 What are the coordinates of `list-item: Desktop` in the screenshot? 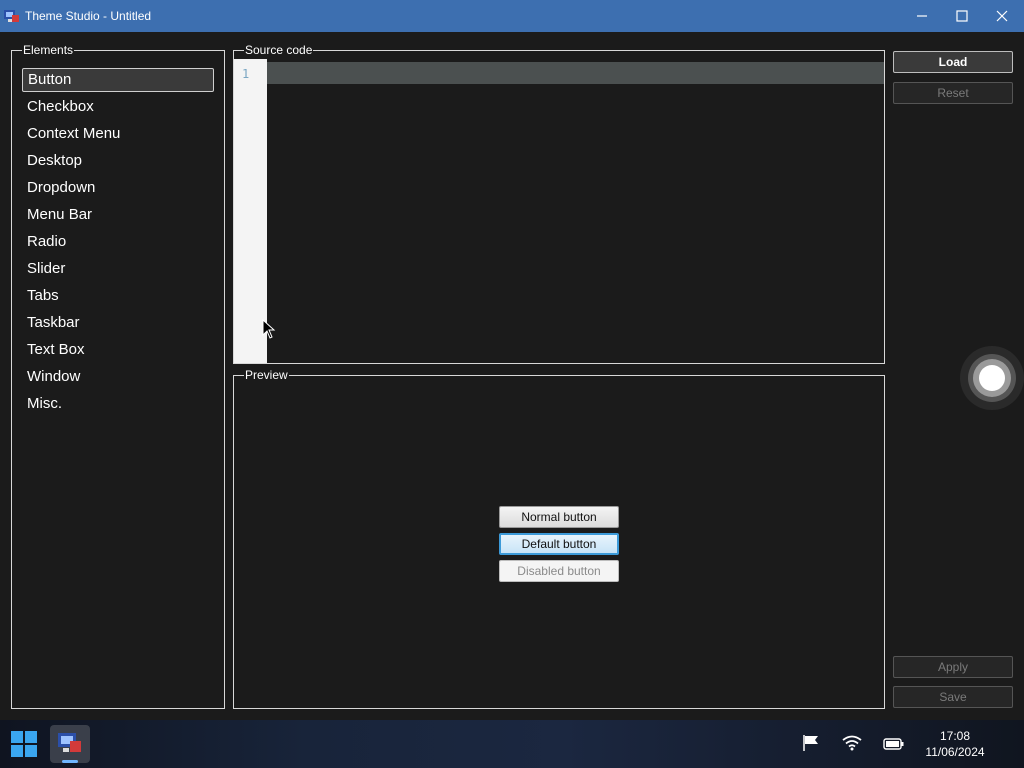 It's located at (118, 162).